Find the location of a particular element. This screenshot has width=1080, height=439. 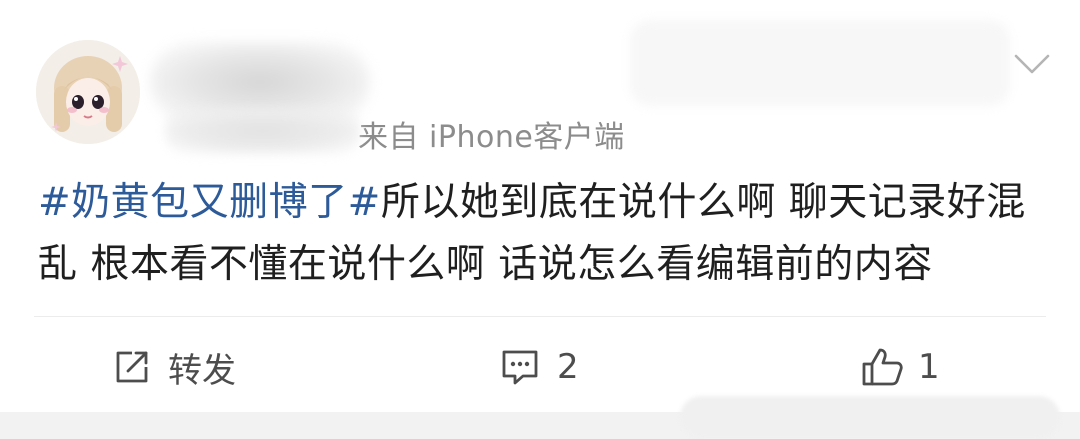

watermark-redacted is located at coordinates (870, 417).